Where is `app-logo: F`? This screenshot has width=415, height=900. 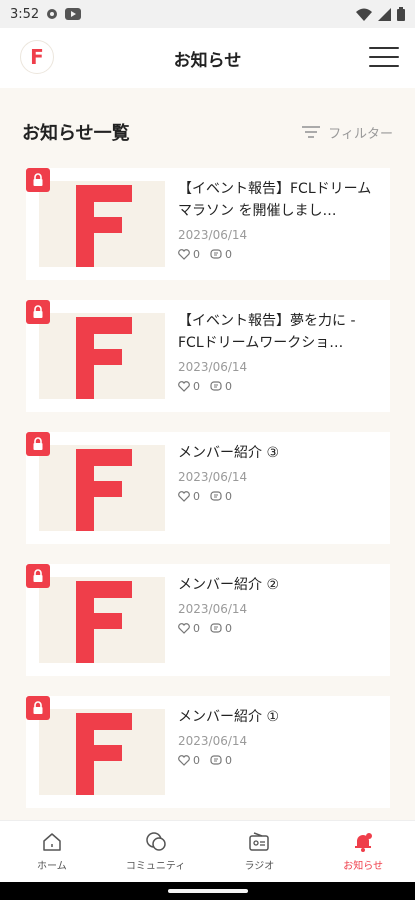 app-logo: F is located at coordinates (37, 57).